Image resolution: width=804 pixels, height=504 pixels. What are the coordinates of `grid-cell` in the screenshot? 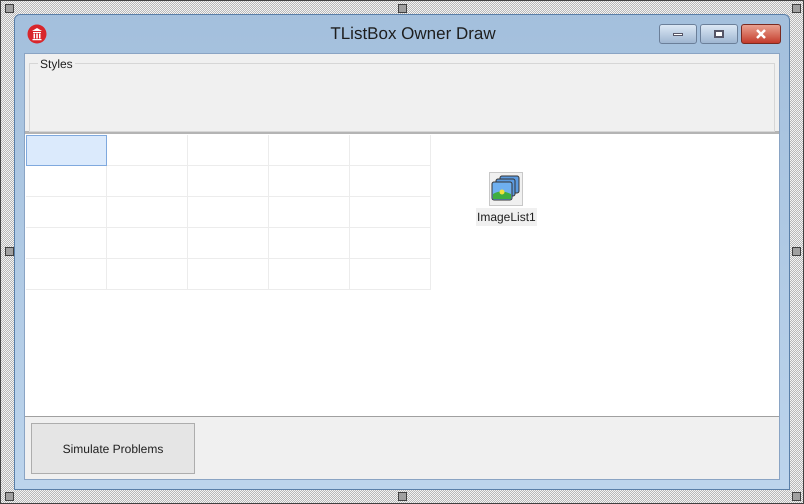 It's located at (66, 150).